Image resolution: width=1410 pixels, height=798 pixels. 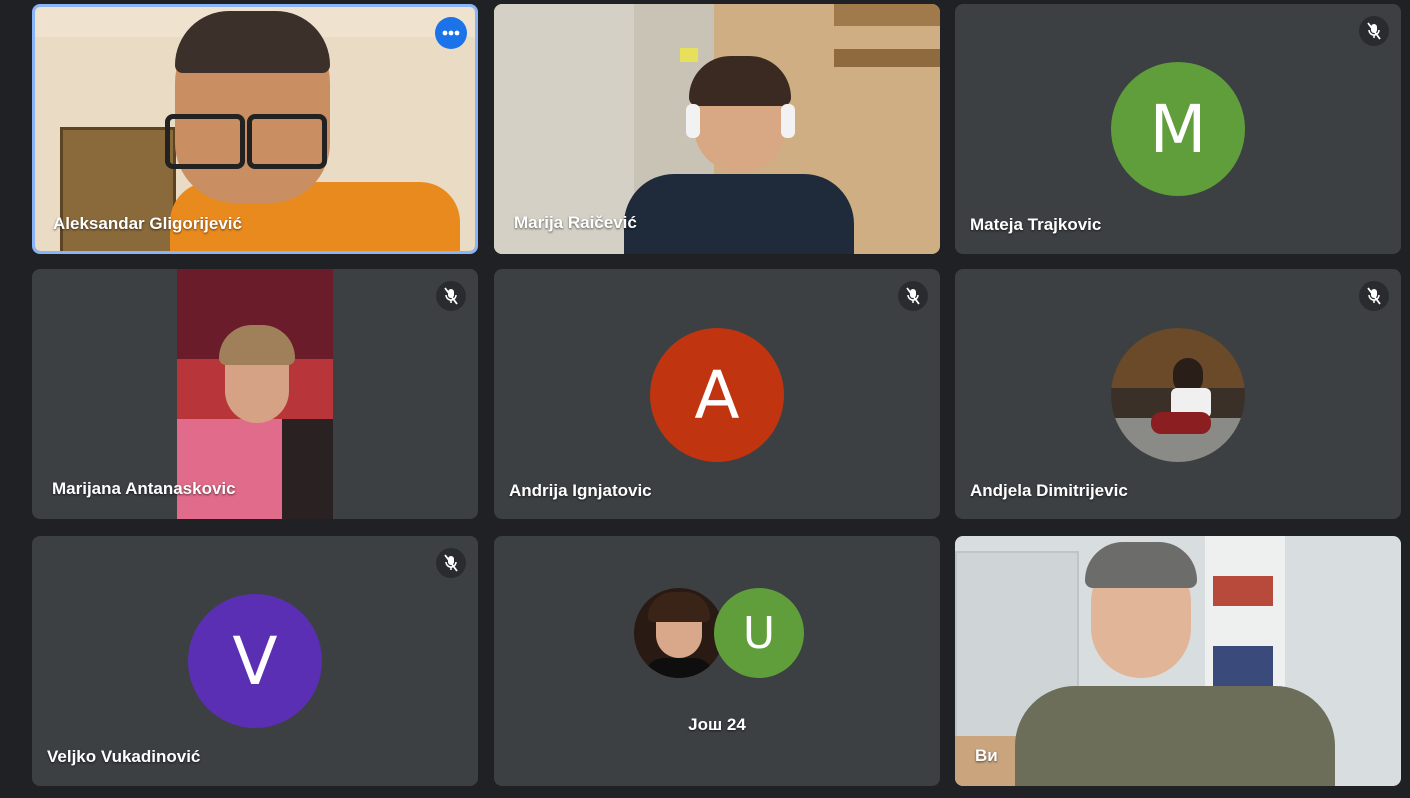 I want to click on participant-tile-marijana: Marijana Antanaskovic, so click(x=255, y=394).